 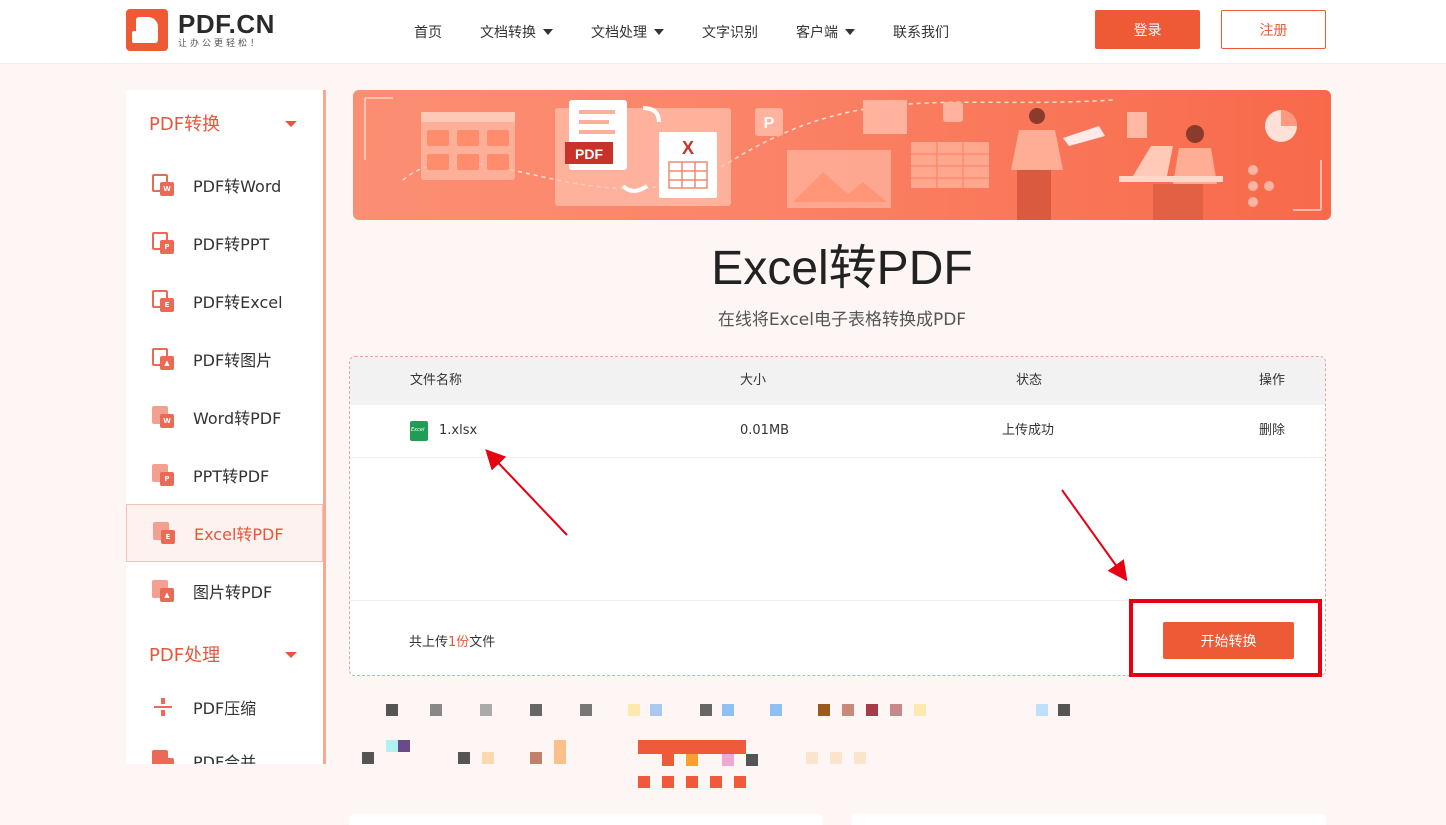 What do you see at coordinates (753, 380) in the screenshot?
I see `col-header-size: 大小` at bounding box center [753, 380].